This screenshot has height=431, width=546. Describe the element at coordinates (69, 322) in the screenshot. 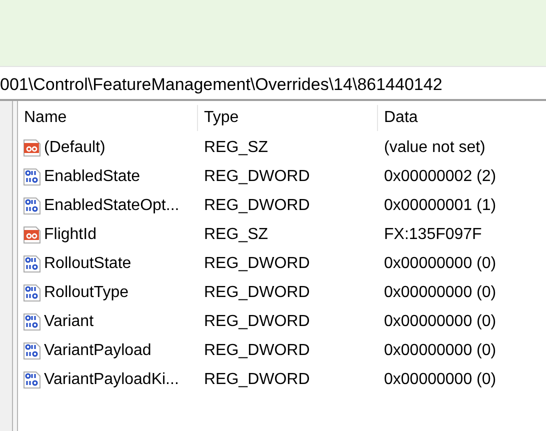

I see `value-name: Variant` at that location.